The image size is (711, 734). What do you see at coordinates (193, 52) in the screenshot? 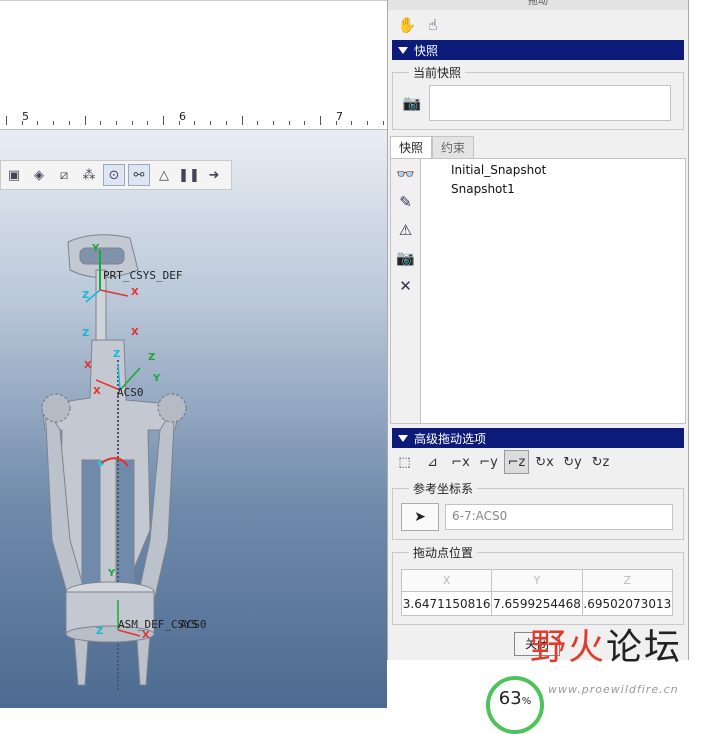
I see `canvas-top-area` at bounding box center [193, 52].